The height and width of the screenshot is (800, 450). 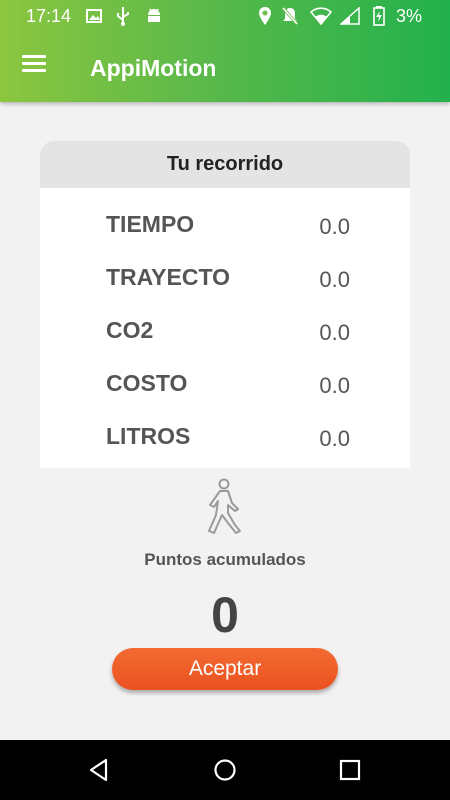 I want to click on hamburger-menu-icon, so click(x=35, y=65).